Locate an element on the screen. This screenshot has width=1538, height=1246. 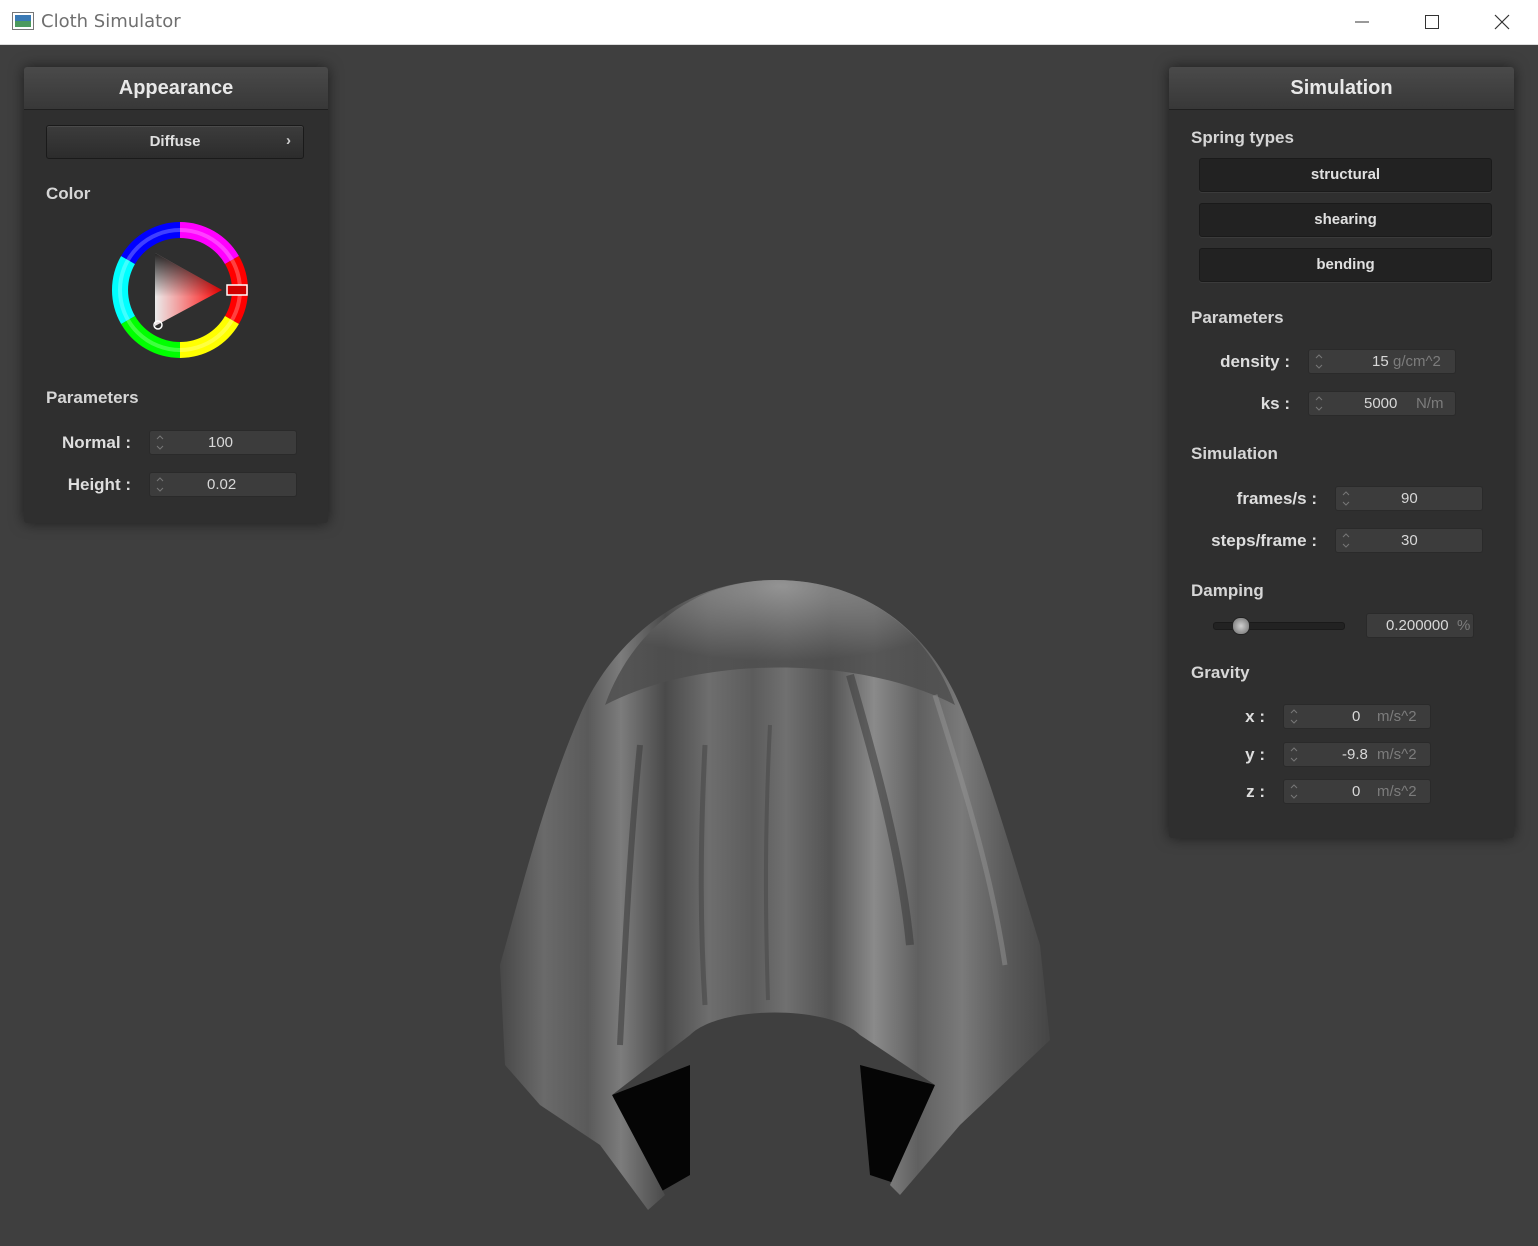
density-input: 15 g/cm^2 is located at coordinates (1382, 361).